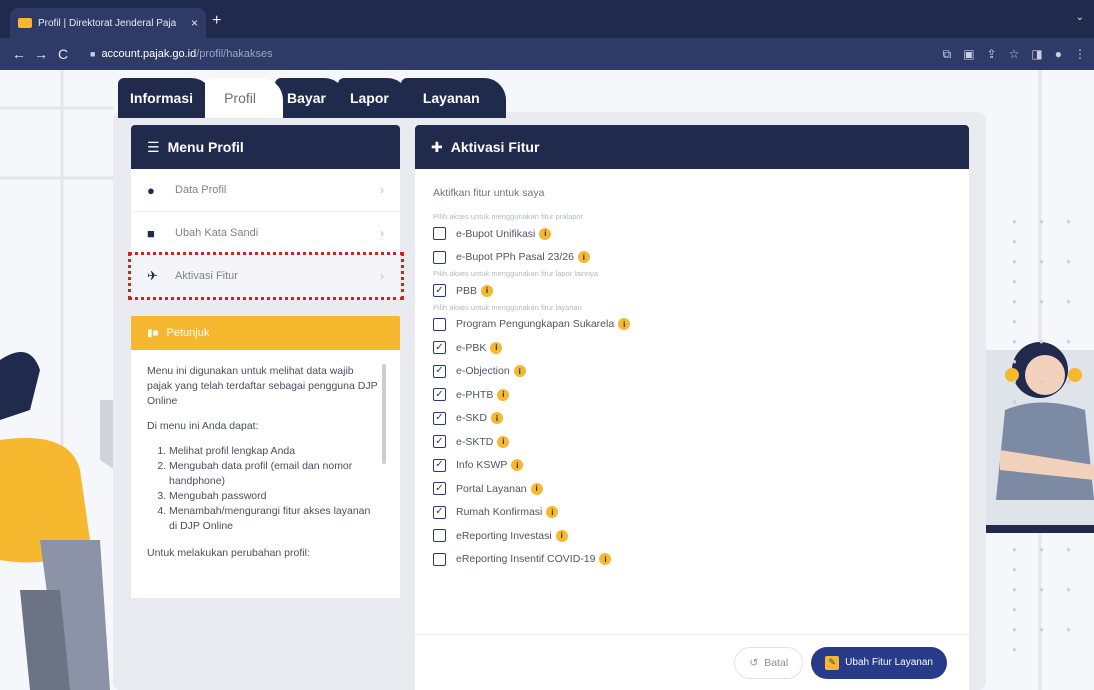 The width and height of the screenshot is (1094, 690). Describe the element at coordinates (691, 419) in the screenshot. I see `feature-checkbox-item: ✓ e-SKD i` at that location.